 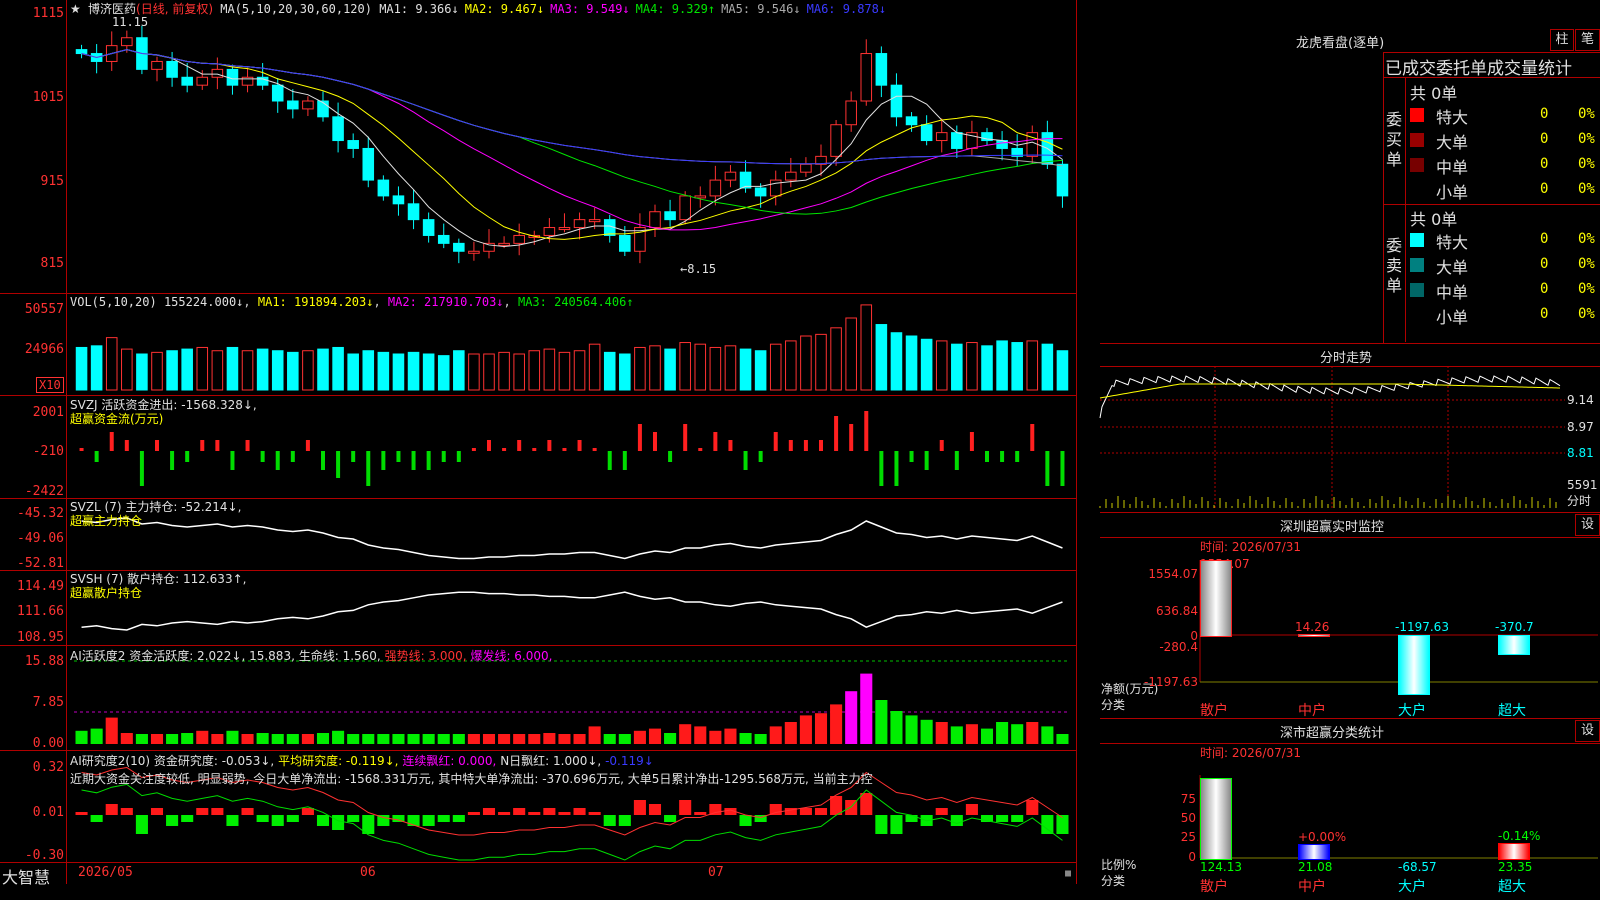 What do you see at coordinates (511, 656) in the screenshot?
I see `ai2-burst-line: 爆发线: 6.000,` at bounding box center [511, 656].